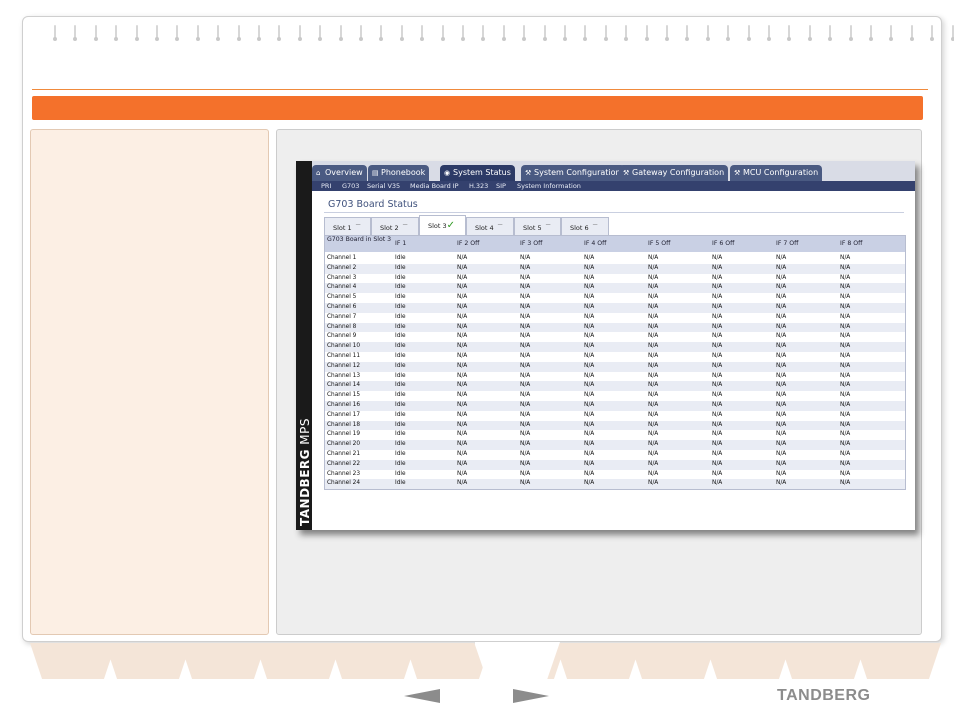 The image size is (954, 717). I want to click on table-row: Channel 3 Idle N/A N/A N/A N/A N/A N/A N/A, so click(615, 279).